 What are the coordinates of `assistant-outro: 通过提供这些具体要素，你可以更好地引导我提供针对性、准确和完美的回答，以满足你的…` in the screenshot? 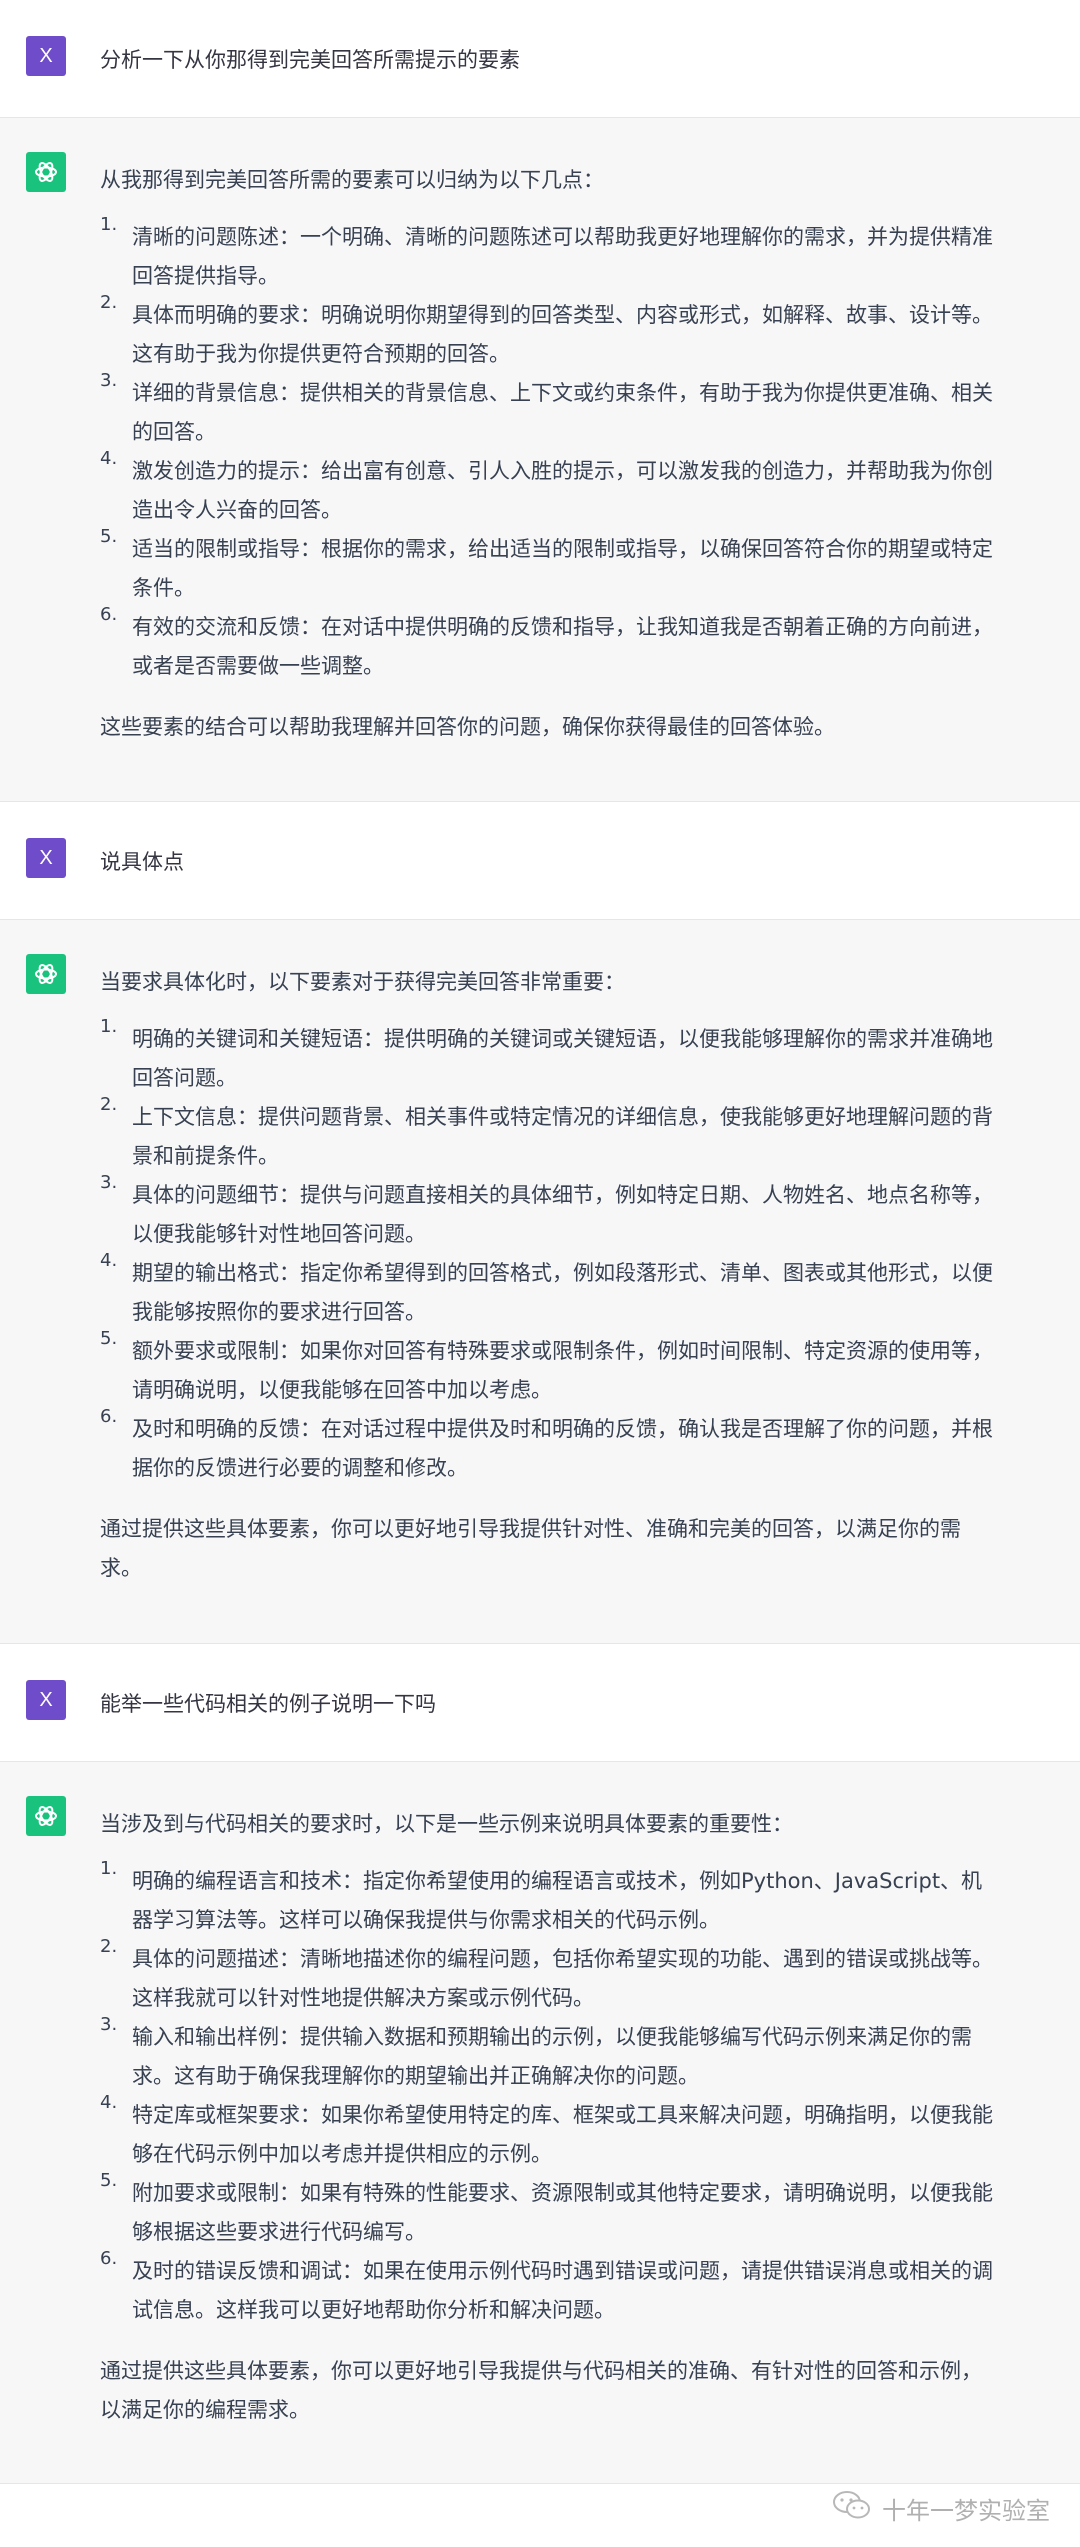 It's located at (530, 1548).